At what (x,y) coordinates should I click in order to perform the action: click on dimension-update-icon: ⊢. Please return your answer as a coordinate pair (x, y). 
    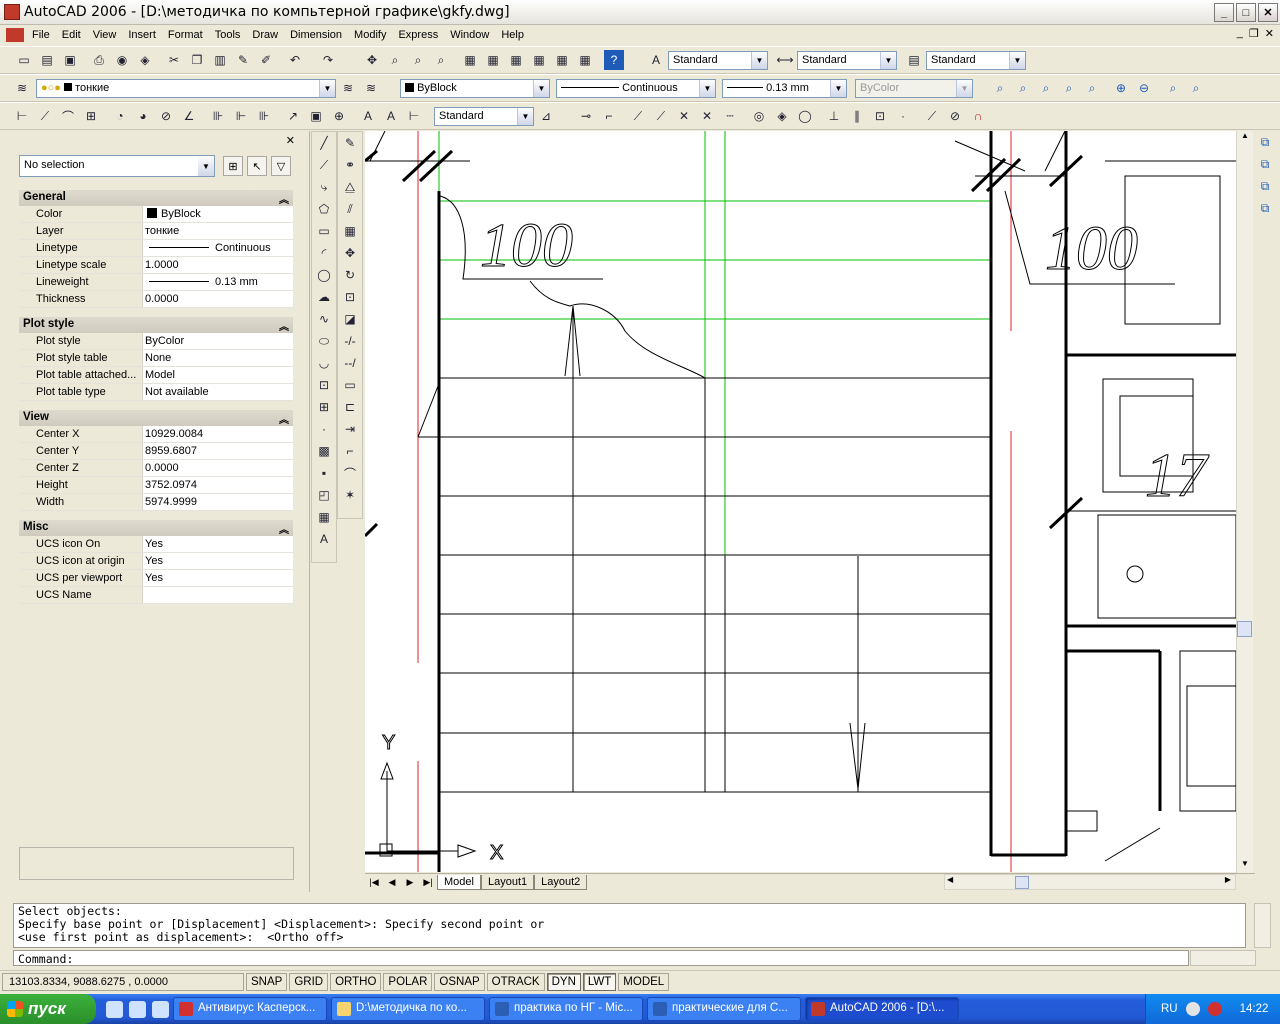
    Looking at the image, I should click on (414, 116).